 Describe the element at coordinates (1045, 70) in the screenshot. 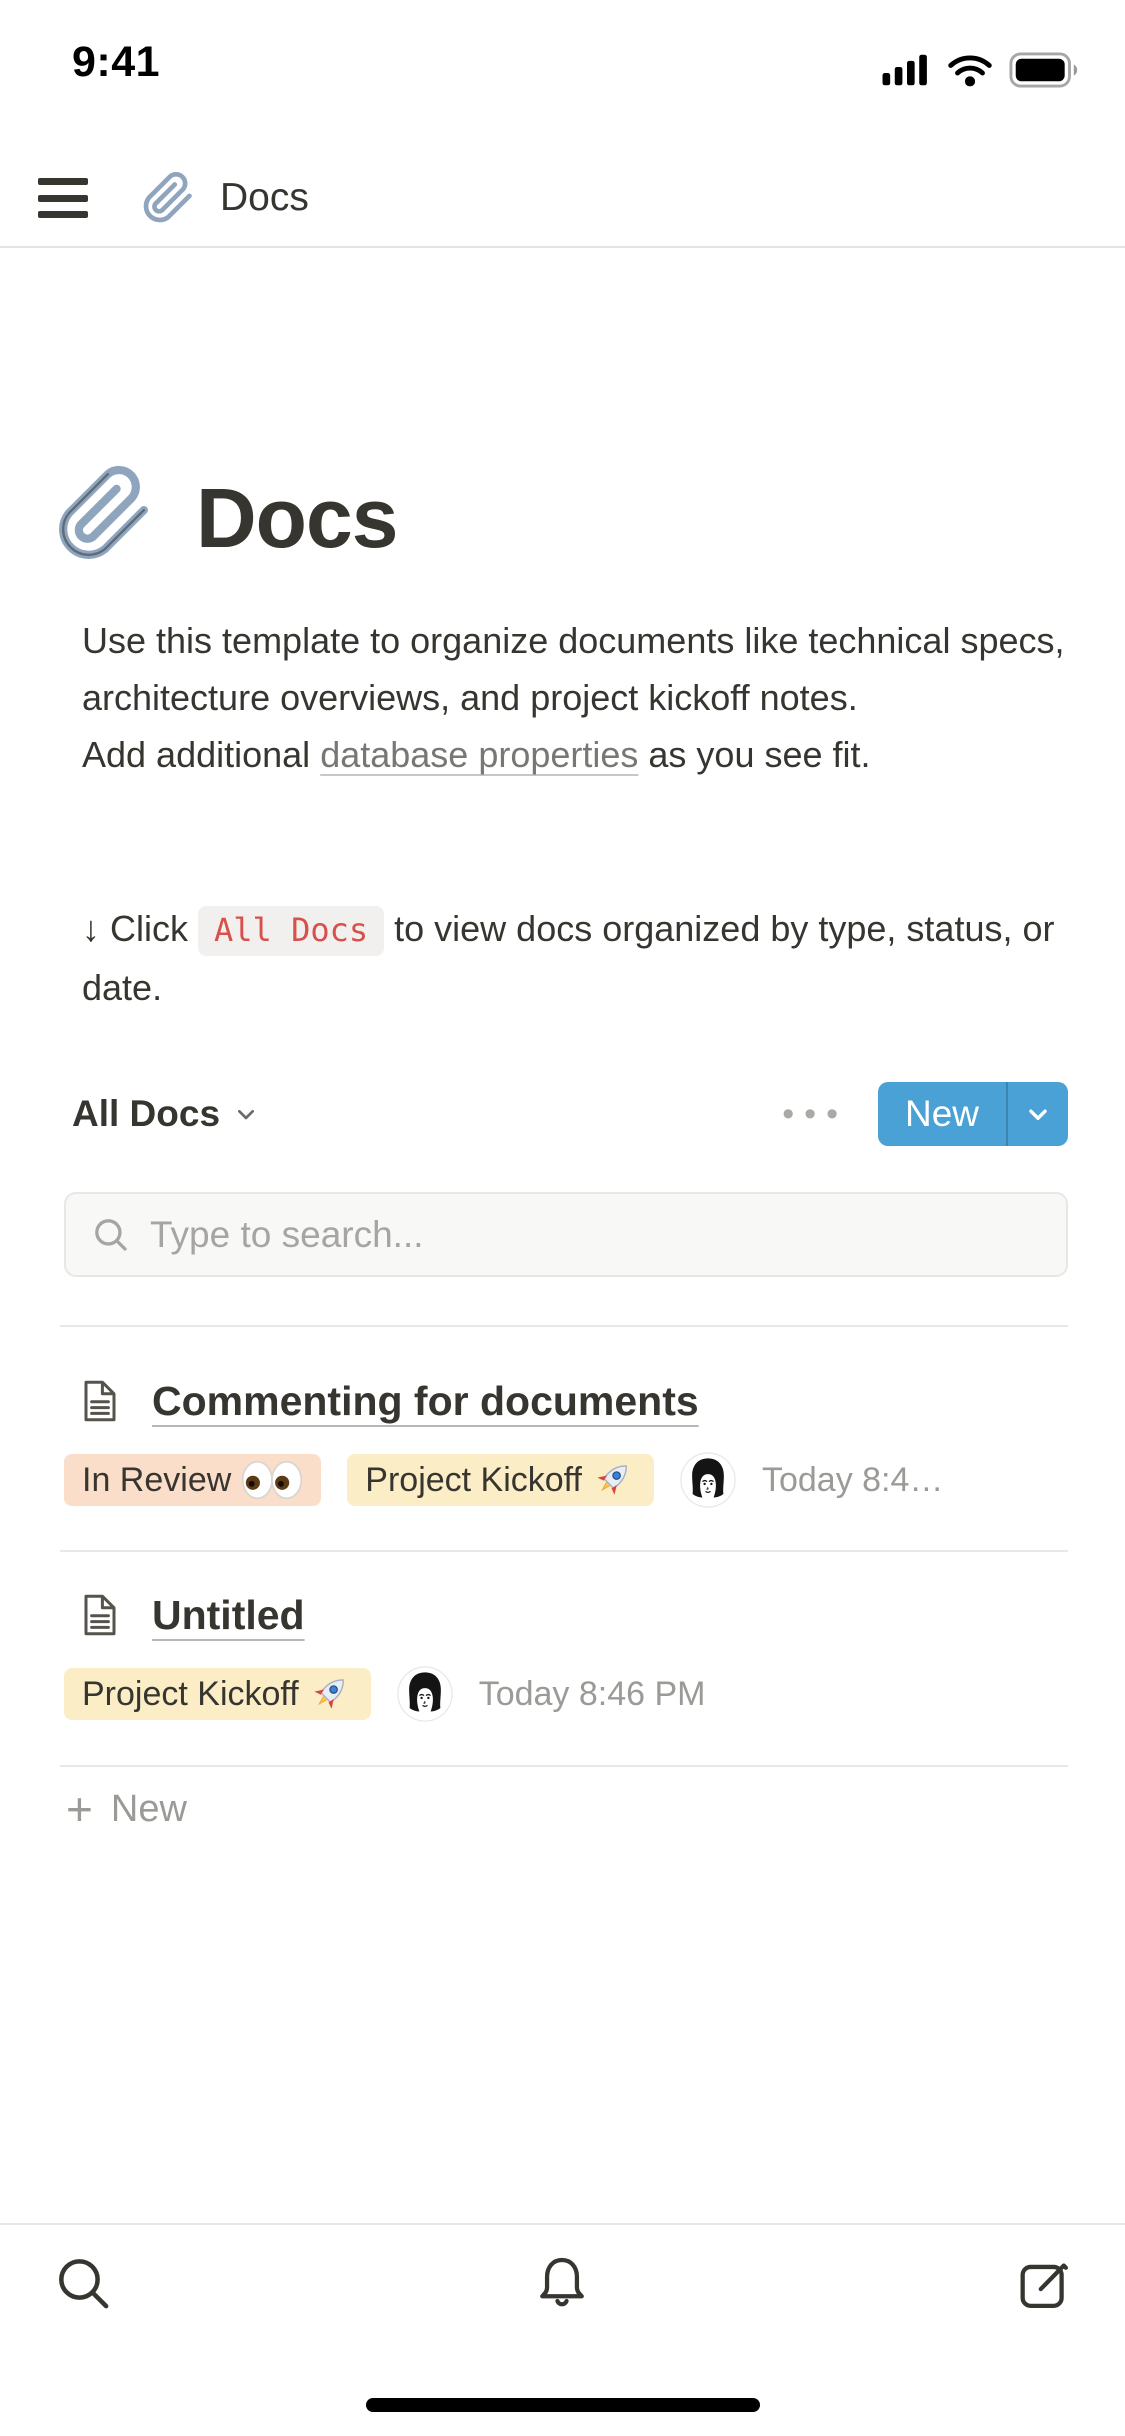

I see `battery-icon` at that location.